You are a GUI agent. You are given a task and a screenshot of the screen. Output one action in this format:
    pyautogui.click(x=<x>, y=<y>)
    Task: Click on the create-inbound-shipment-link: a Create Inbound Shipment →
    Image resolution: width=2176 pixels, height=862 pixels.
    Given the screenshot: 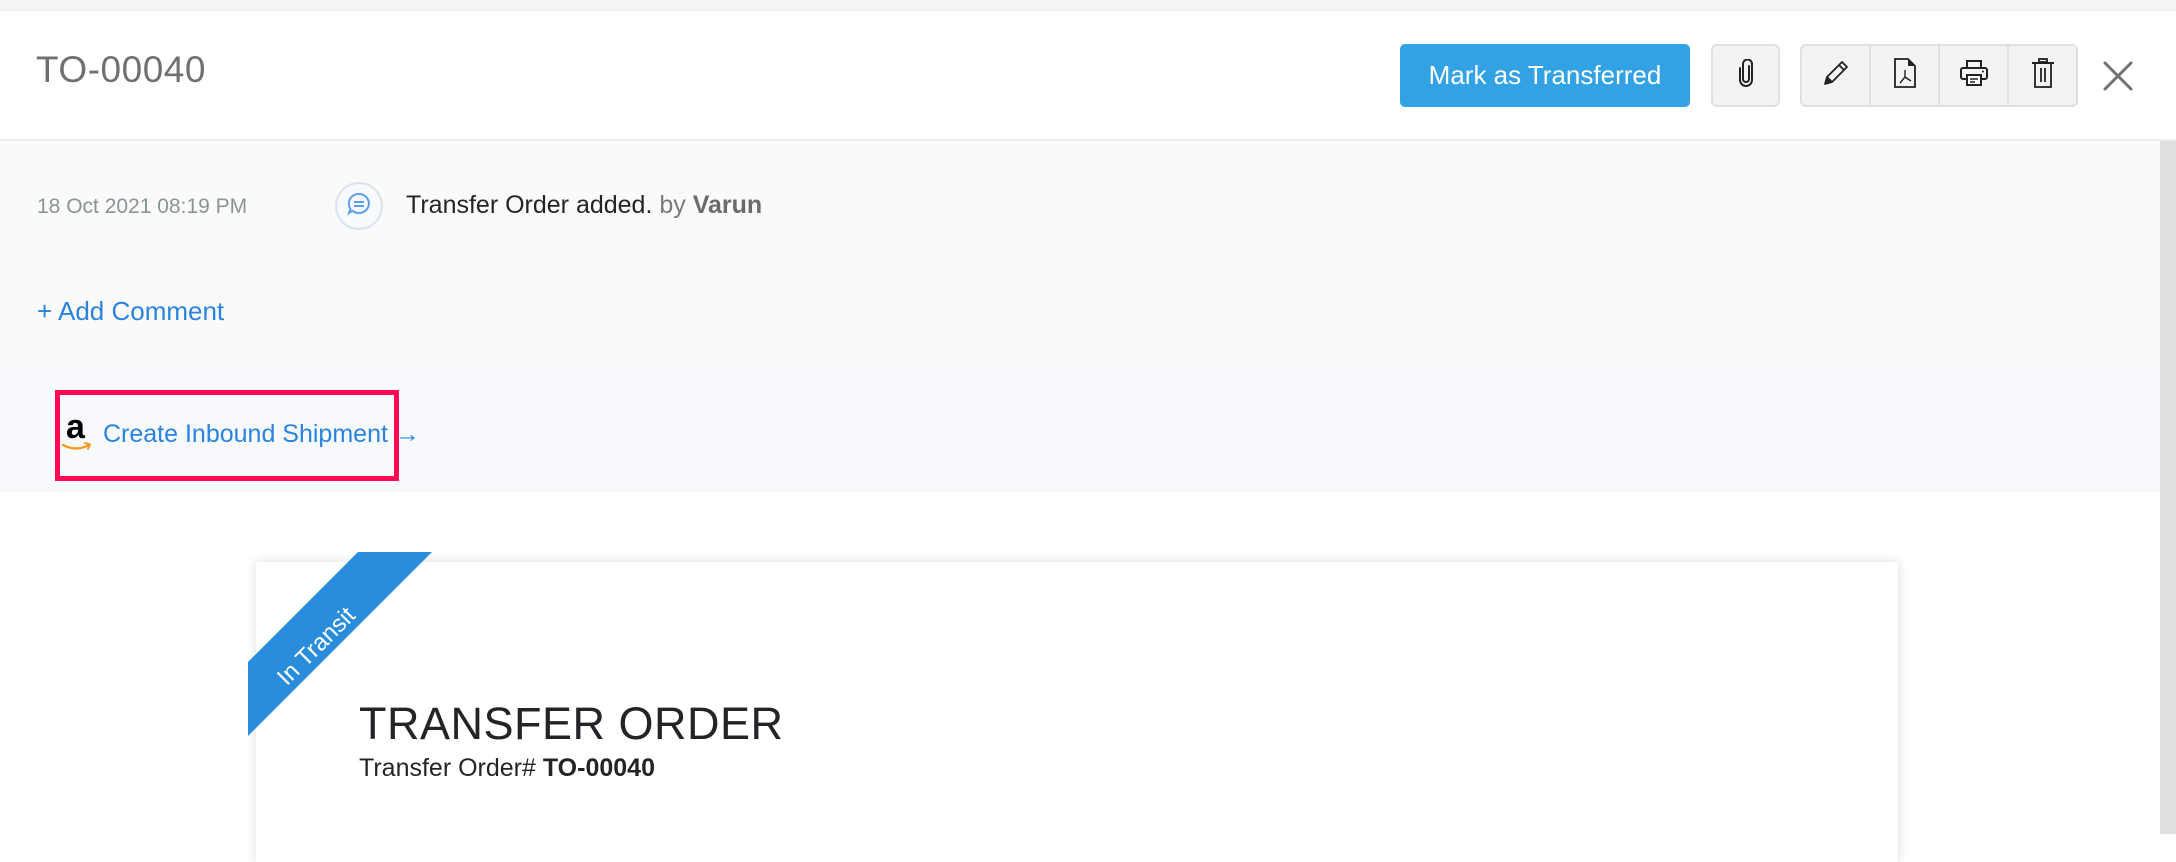 What is the action you would take?
    pyautogui.click(x=241, y=431)
    